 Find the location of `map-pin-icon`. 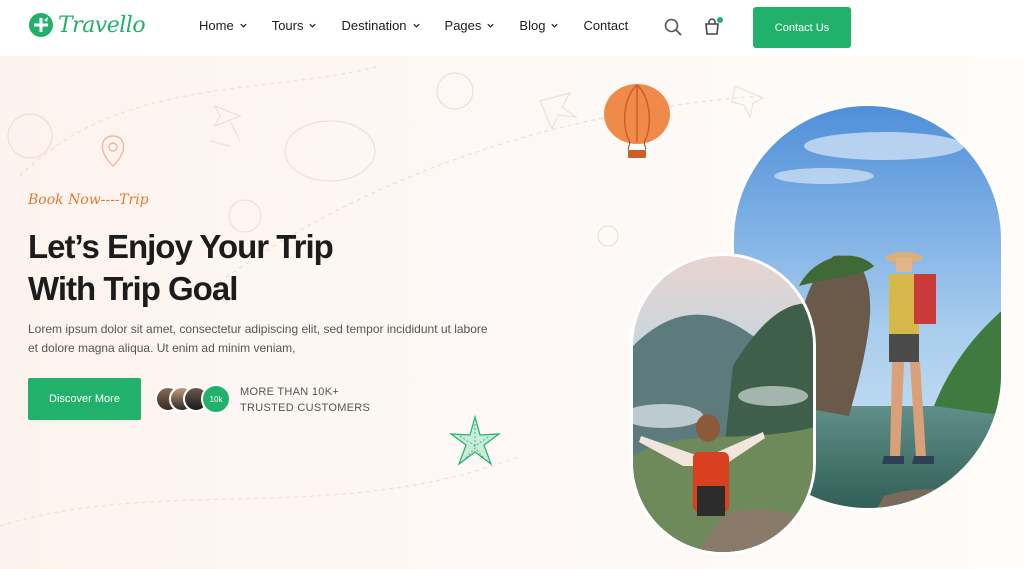

map-pin-icon is located at coordinates (113, 151).